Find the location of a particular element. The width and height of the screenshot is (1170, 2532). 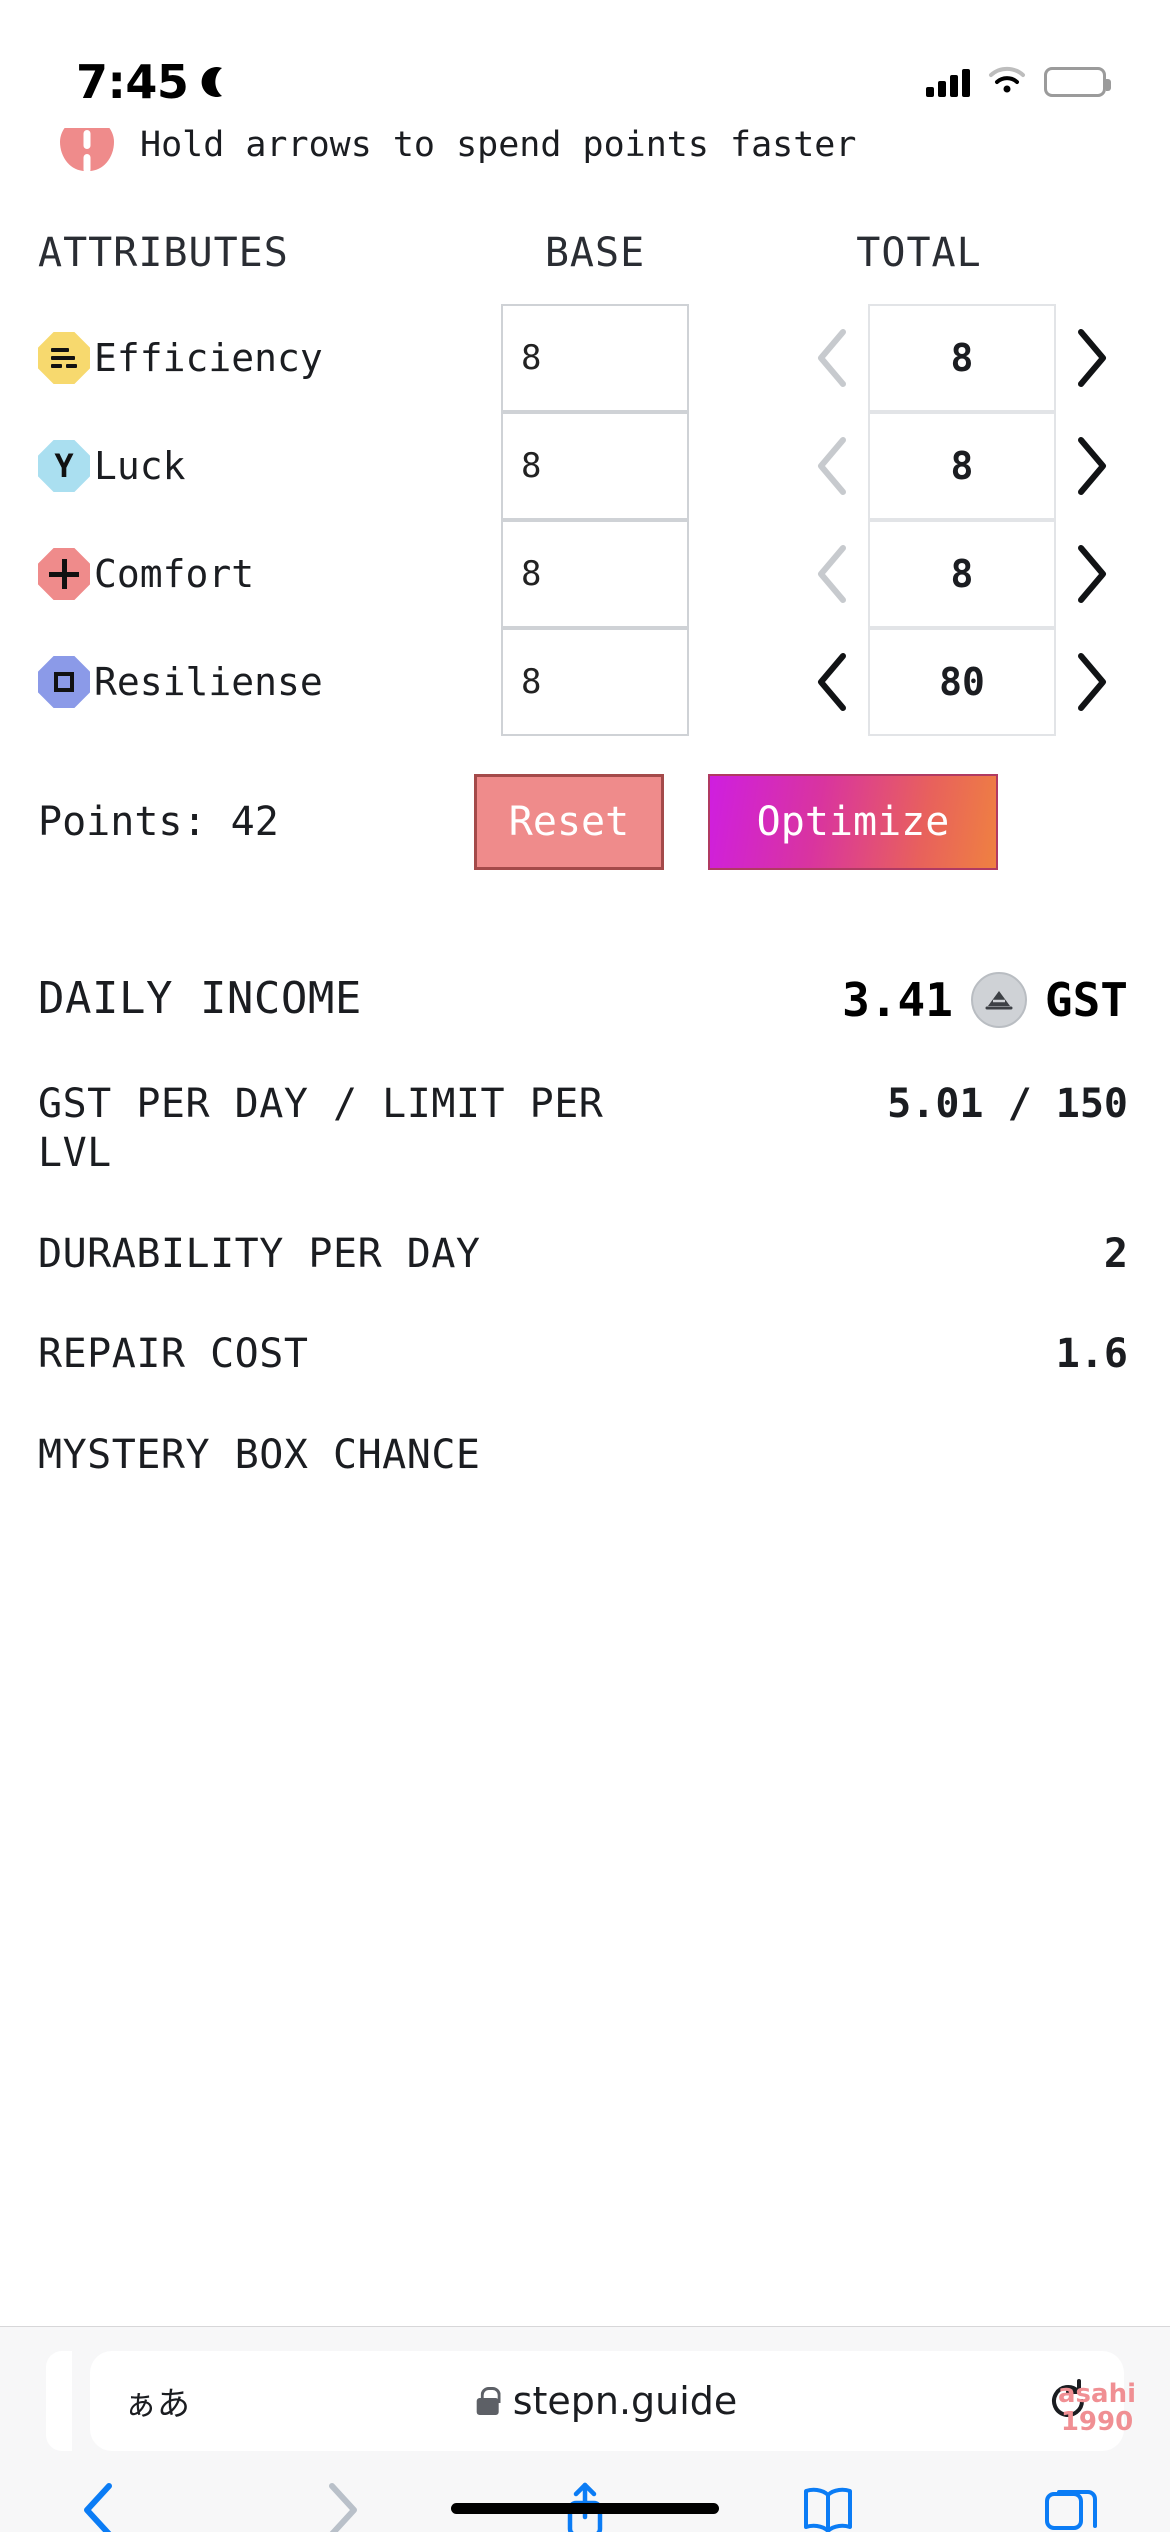

attribute-cell: Comfort is located at coordinates (235, 574).